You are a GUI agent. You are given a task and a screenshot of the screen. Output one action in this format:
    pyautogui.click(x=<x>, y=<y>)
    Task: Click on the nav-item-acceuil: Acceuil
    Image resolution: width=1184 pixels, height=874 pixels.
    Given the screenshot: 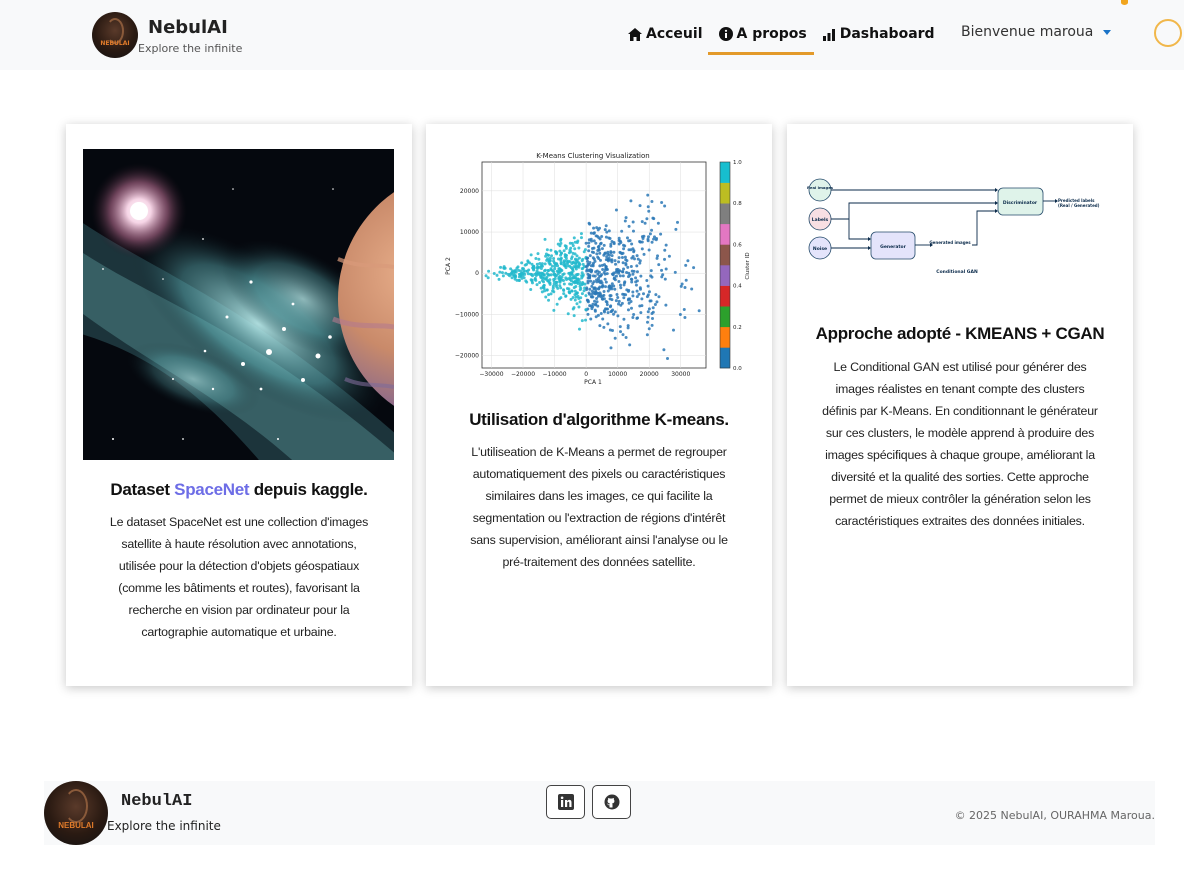 What is the action you would take?
    pyautogui.click(x=665, y=34)
    